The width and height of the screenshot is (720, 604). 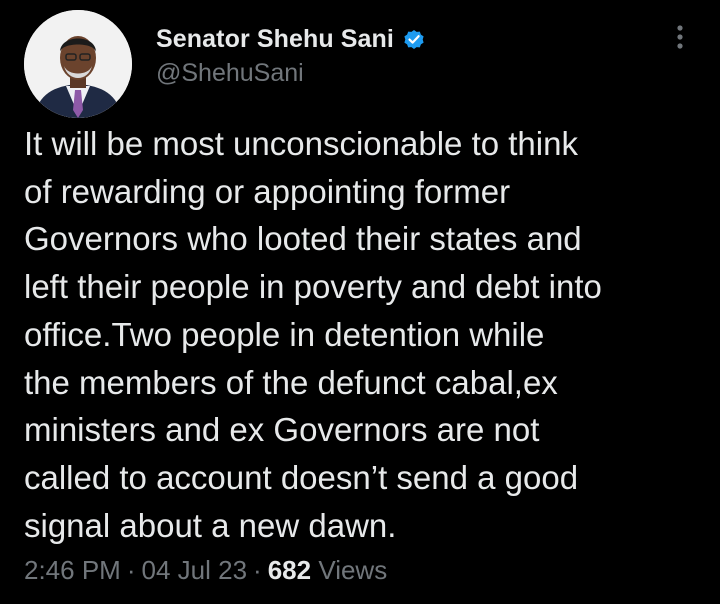 I want to click on author-name-row: Senator Shehu Sani, so click(x=291, y=39).